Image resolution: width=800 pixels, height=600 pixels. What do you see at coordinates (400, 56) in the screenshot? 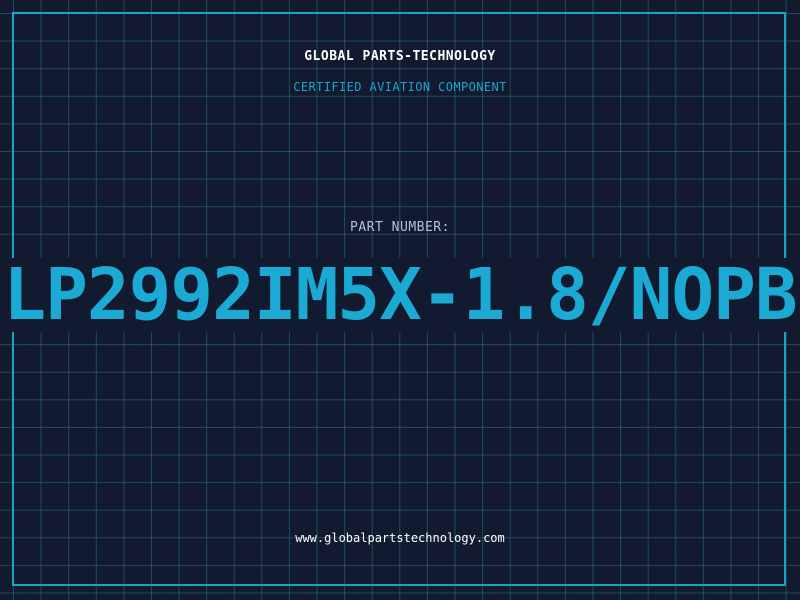
I see `company-name: GLOBAL PARTS-TECHNOLOGY` at bounding box center [400, 56].